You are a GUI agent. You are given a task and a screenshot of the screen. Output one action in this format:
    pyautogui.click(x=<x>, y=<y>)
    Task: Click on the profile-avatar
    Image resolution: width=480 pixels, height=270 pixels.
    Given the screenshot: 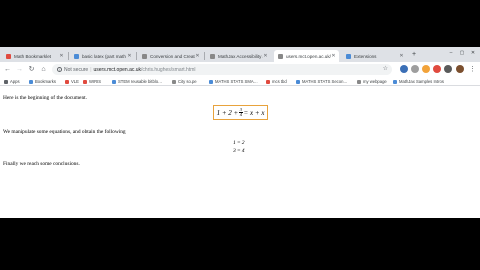 What is the action you would take?
    pyautogui.click(x=460, y=69)
    